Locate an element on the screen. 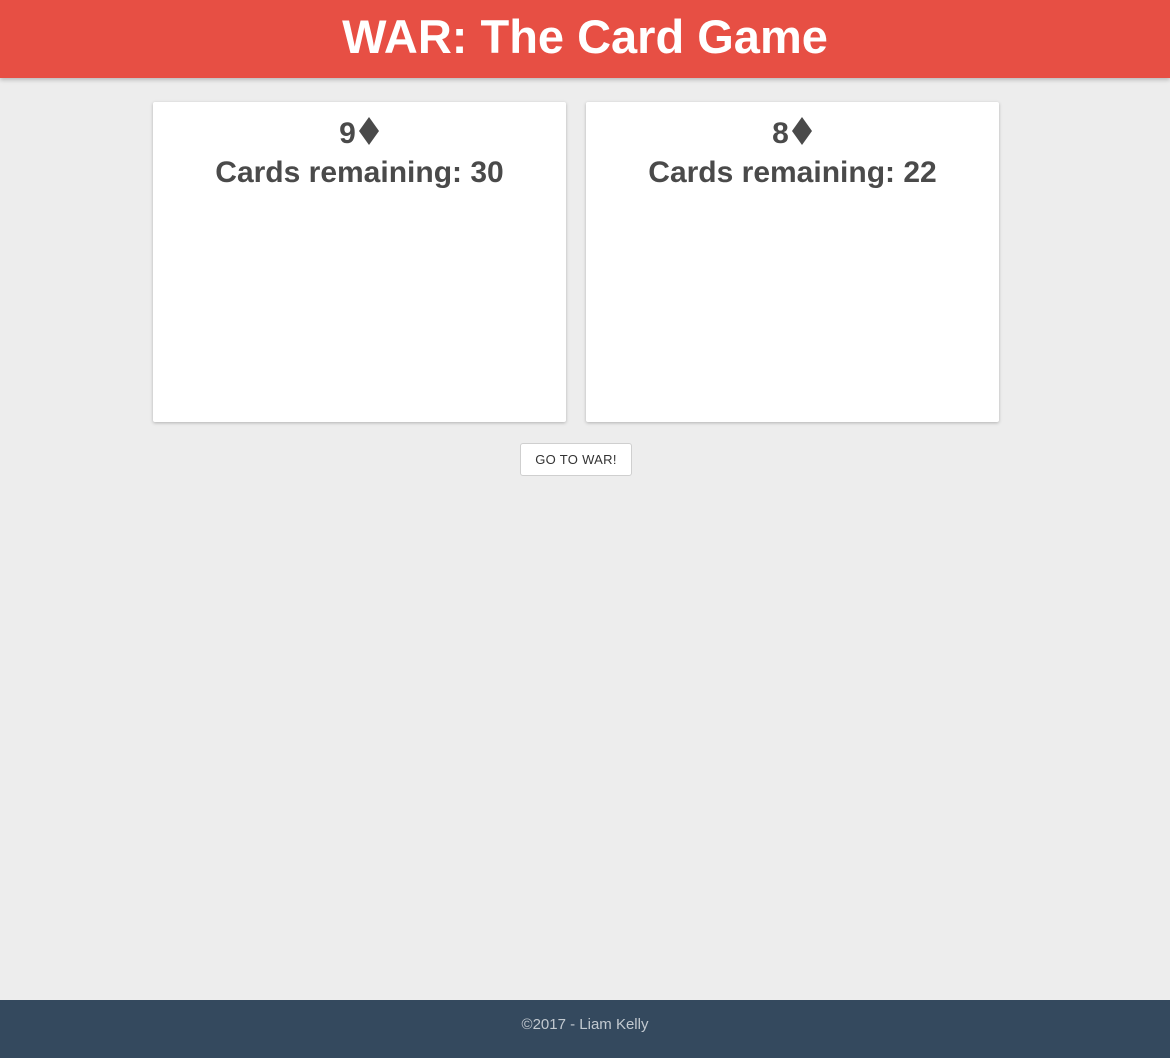 The height and width of the screenshot is (1058, 1170). player-two-panel: 8 Cards remaining: 22 is located at coordinates (792, 262).